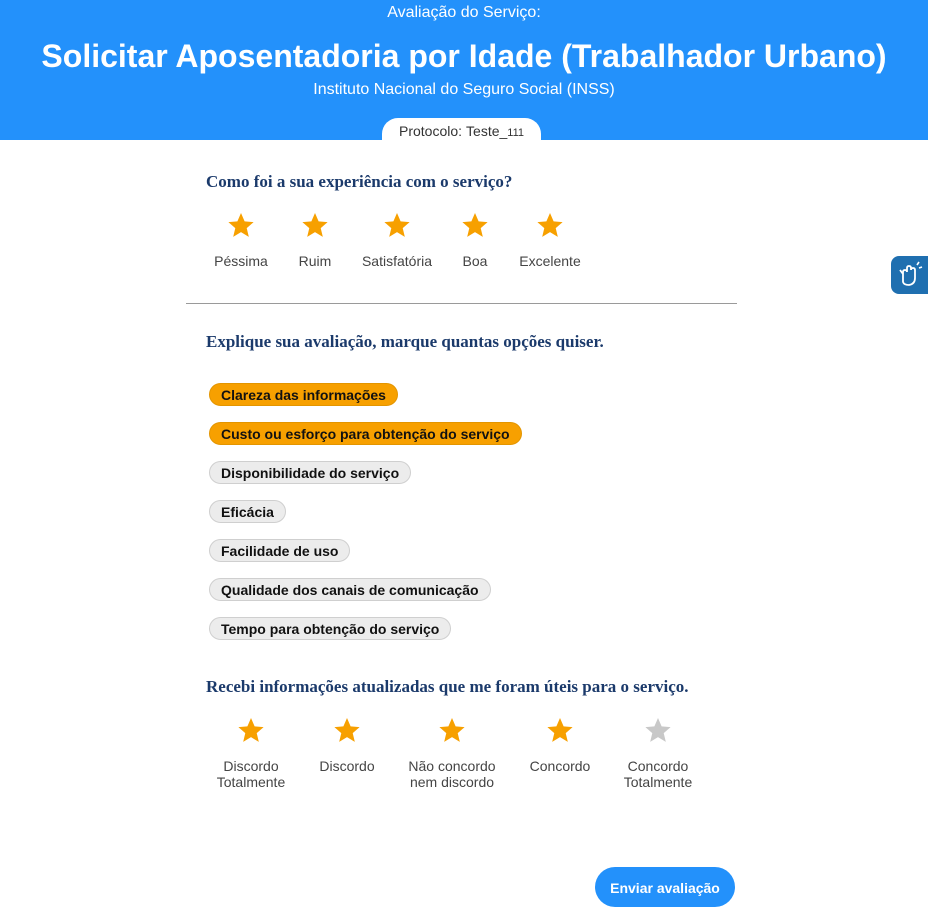 The width and height of the screenshot is (928, 911). What do you see at coordinates (909, 275) in the screenshot?
I see `sign-language-hand-icon` at bounding box center [909, 275].